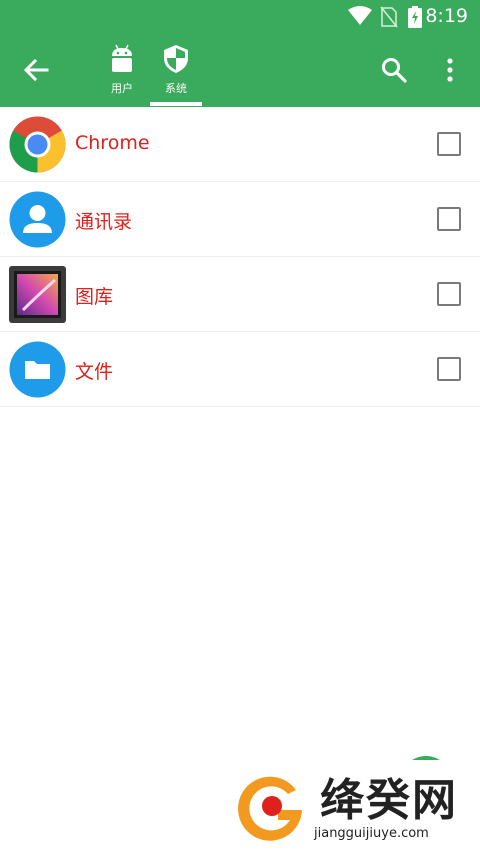  Describe the element at coordinates (415, 17) in the screenshot. I see `battery-charging-icon` at that location.